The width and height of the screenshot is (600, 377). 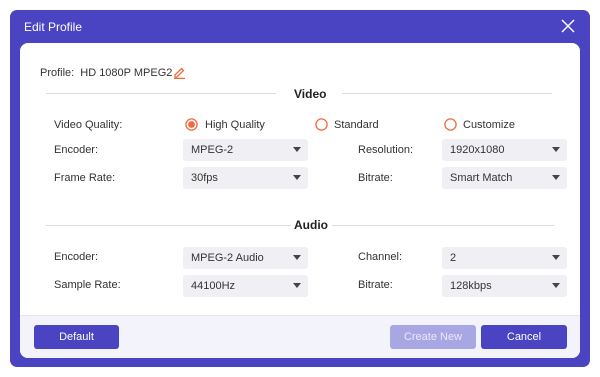 I want to click on radio-customize, so click(x=450, y=124).